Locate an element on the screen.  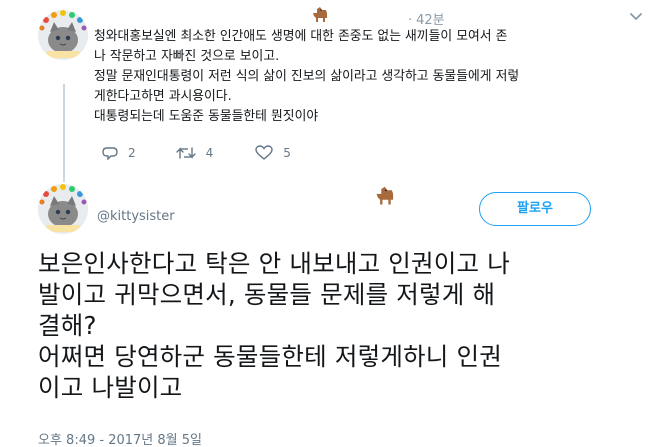
tweet-line: 이고 나발이고 is located at coordinates (110, 387).